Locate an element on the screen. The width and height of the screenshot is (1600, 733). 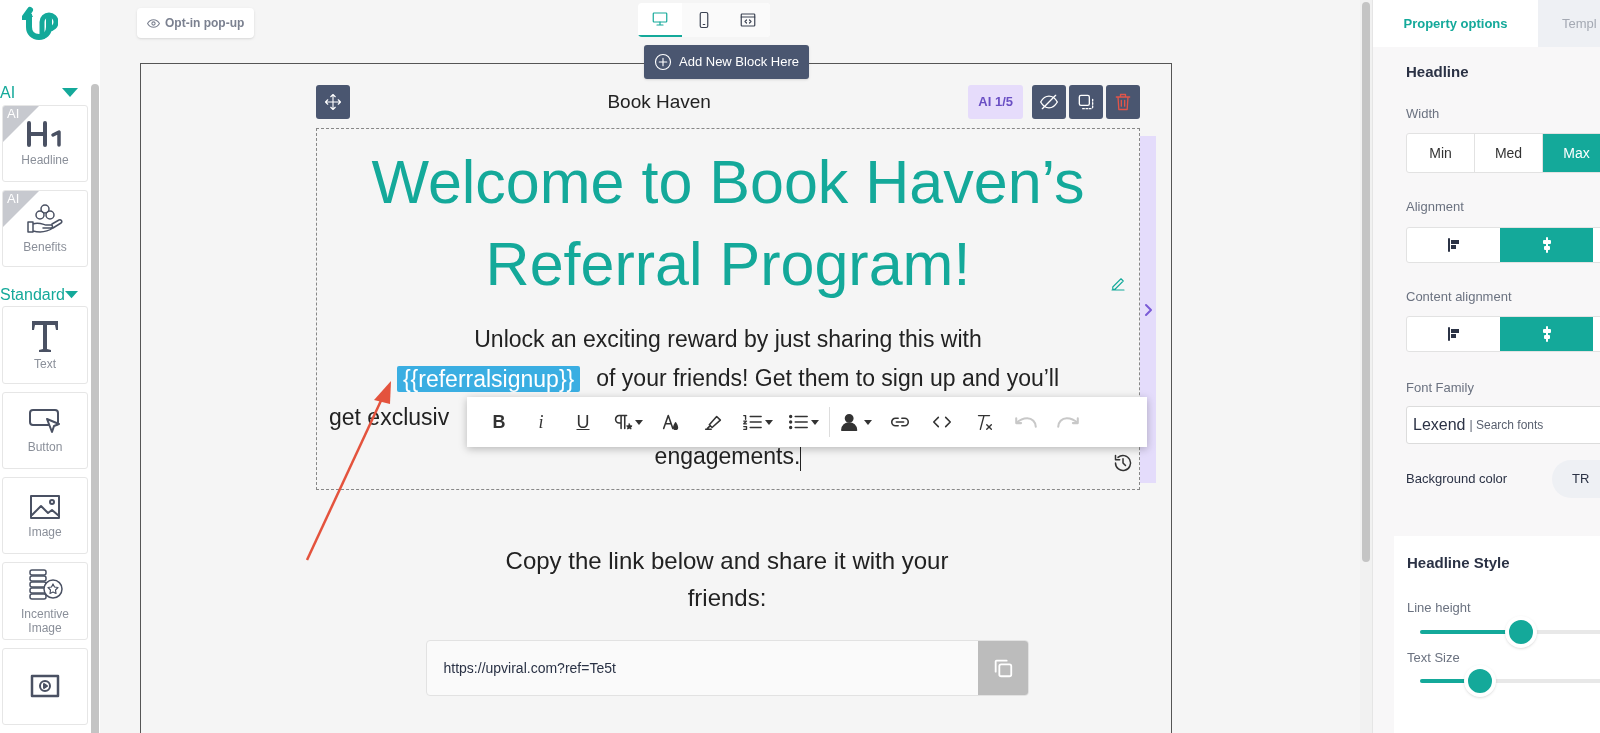
section-title: Headline Style is located at coordinates (1459, 562).